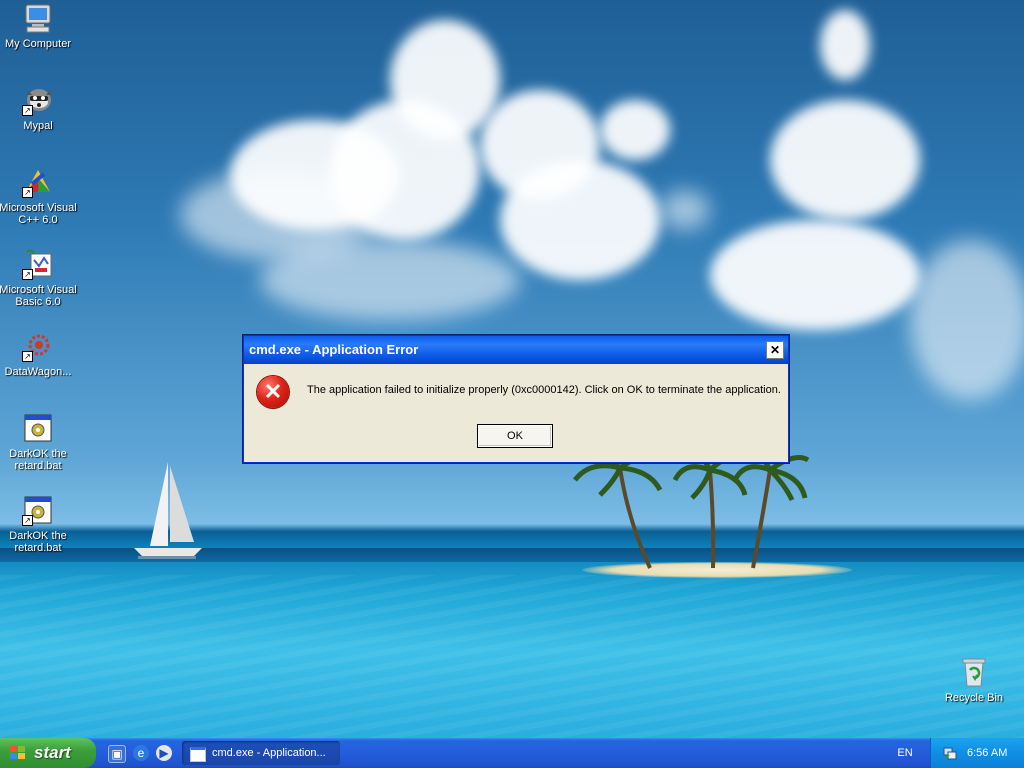 This screenshot has height=768, width=1024. I want to click on language-indicator: EN, so click(905, 753).